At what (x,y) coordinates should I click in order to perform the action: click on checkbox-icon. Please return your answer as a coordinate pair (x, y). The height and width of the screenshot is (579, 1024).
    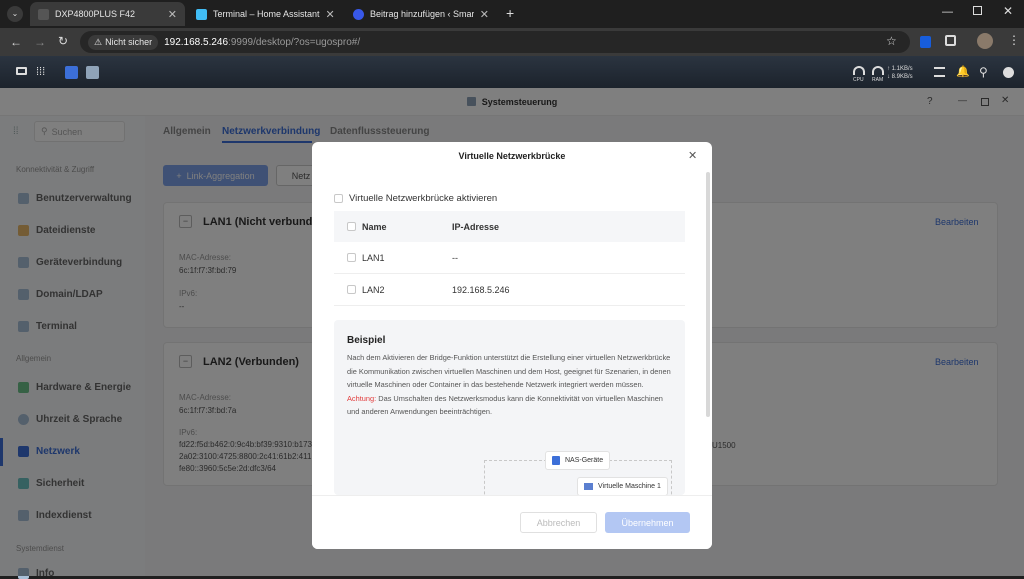
    Looking at the image, I should click on (338, 198).